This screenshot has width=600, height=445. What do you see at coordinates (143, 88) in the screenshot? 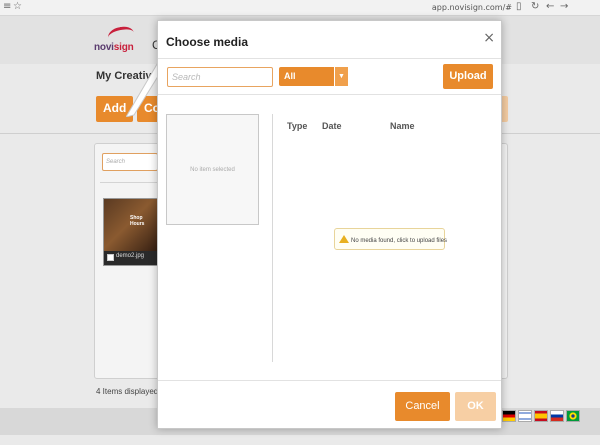
I see `callout-pointer` at bounding box center [143, 88].